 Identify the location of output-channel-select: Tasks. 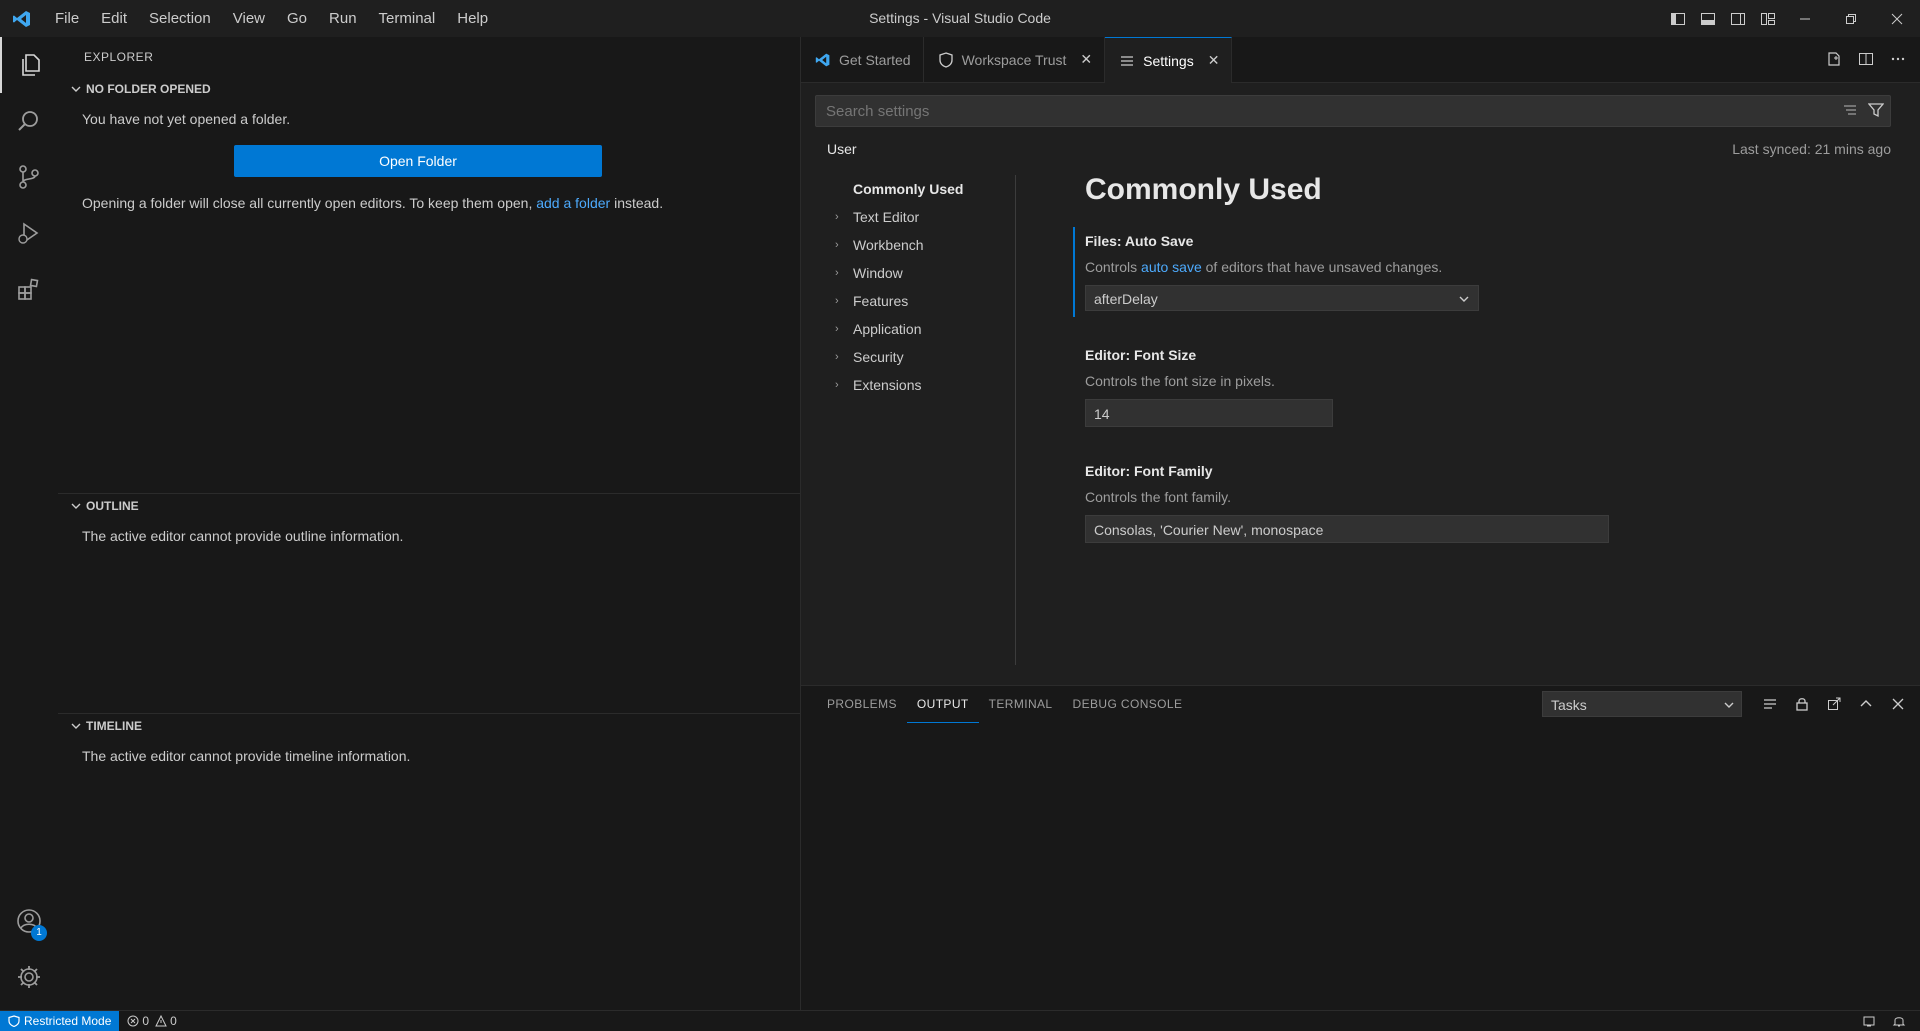
(1642, 704).